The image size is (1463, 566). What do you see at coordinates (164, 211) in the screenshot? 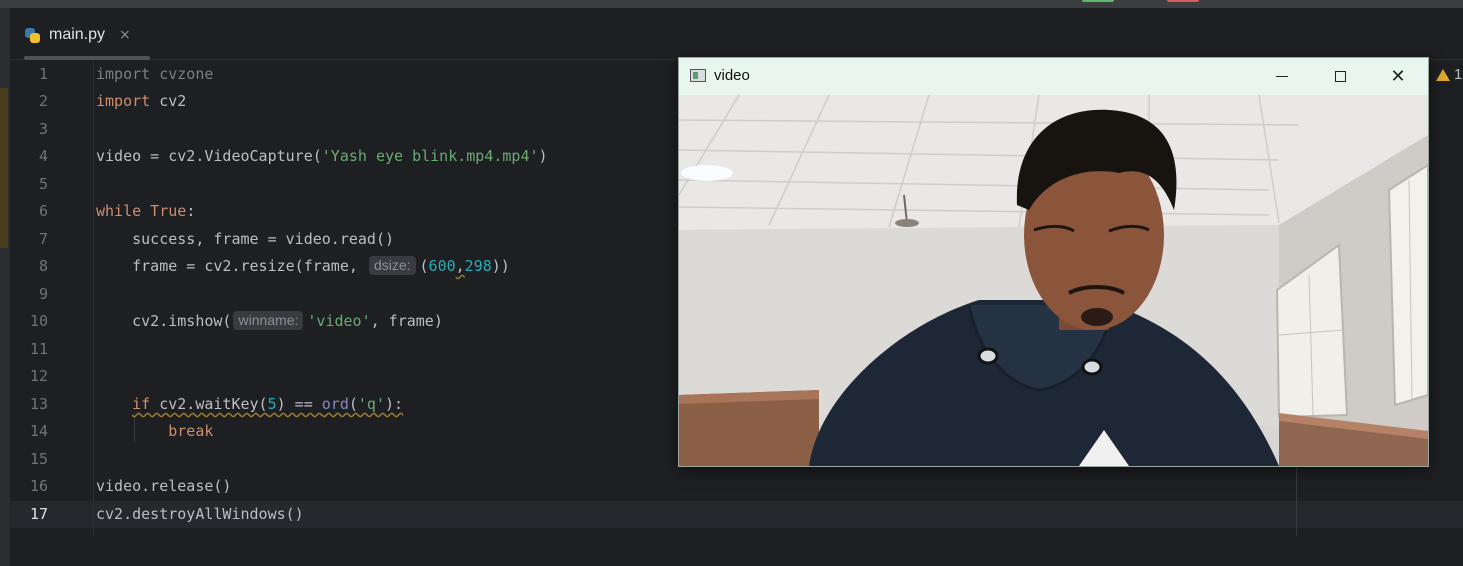
I see `keyword-true: True` at bounding box center [164, 211].